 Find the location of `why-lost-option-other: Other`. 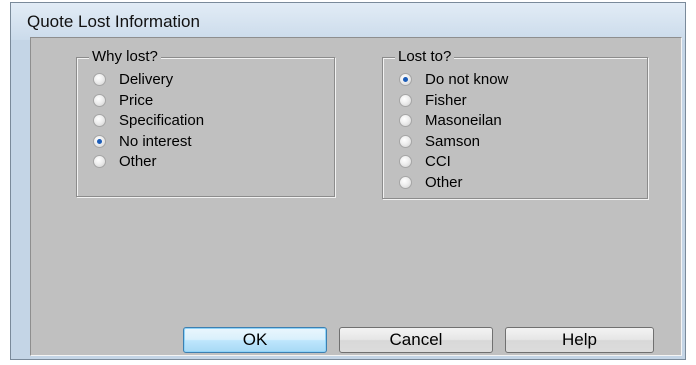

why-lost-option-other: Other is located at coordinates (125, 161).